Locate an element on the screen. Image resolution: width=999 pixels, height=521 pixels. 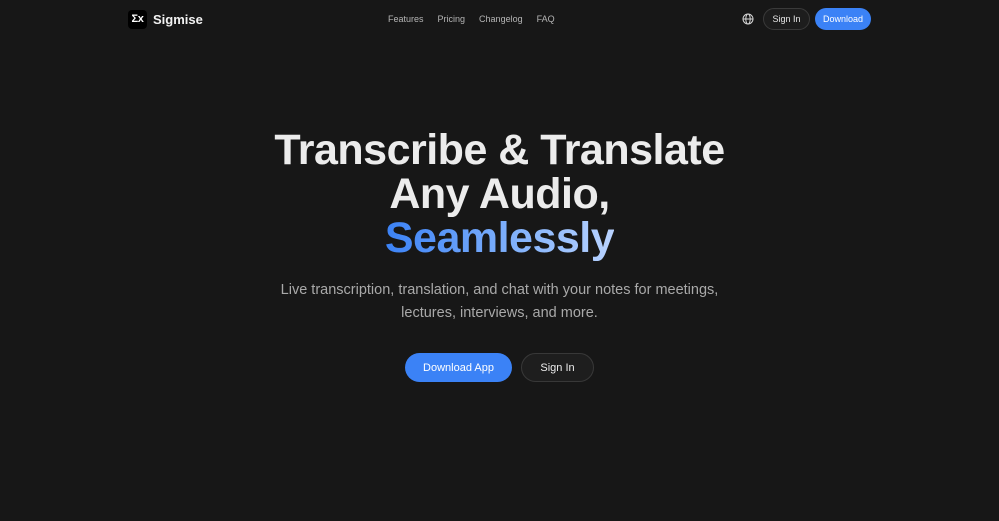
download-app-button: Download App is located at coordinates (458, 367).